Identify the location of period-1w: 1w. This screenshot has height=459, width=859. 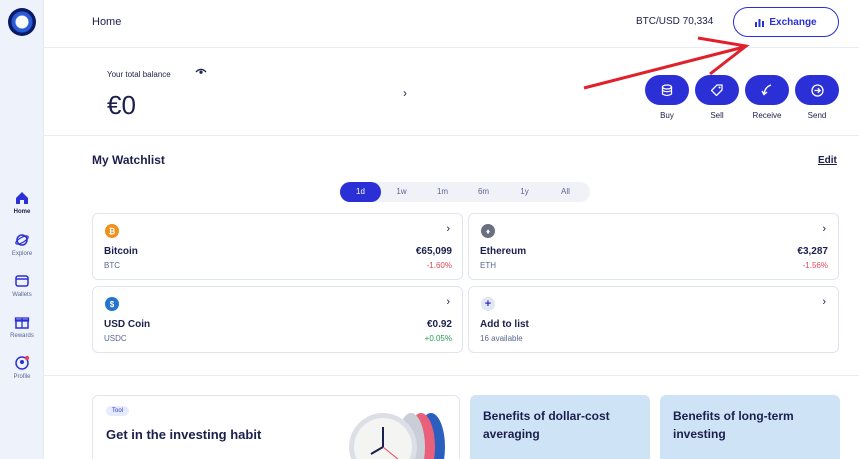
(401, 192).